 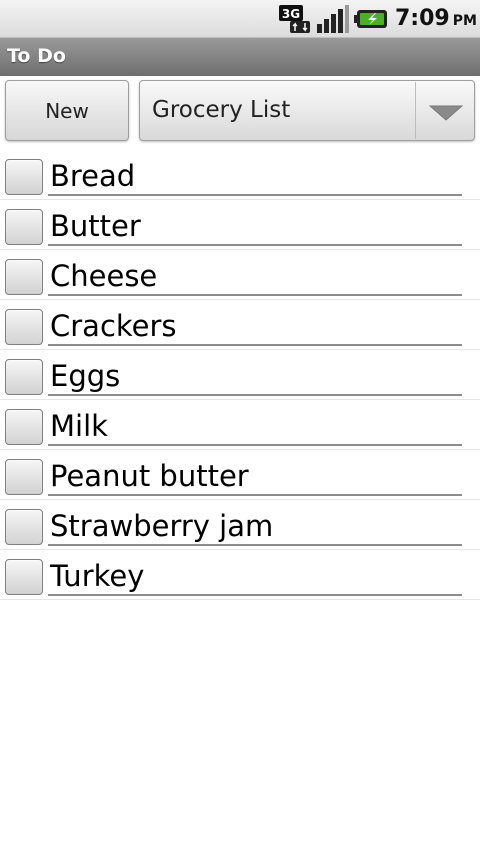 I want to click on item-text-field: Bread, so click(x=255, y=174).